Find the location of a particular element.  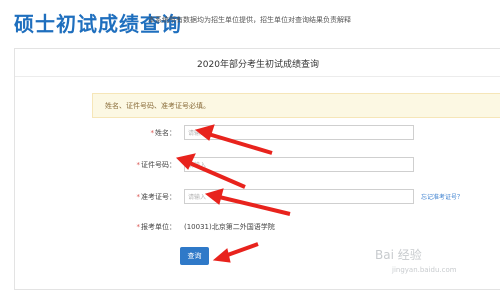

arrow-id-number-icon is located at coordinates (211, 171).